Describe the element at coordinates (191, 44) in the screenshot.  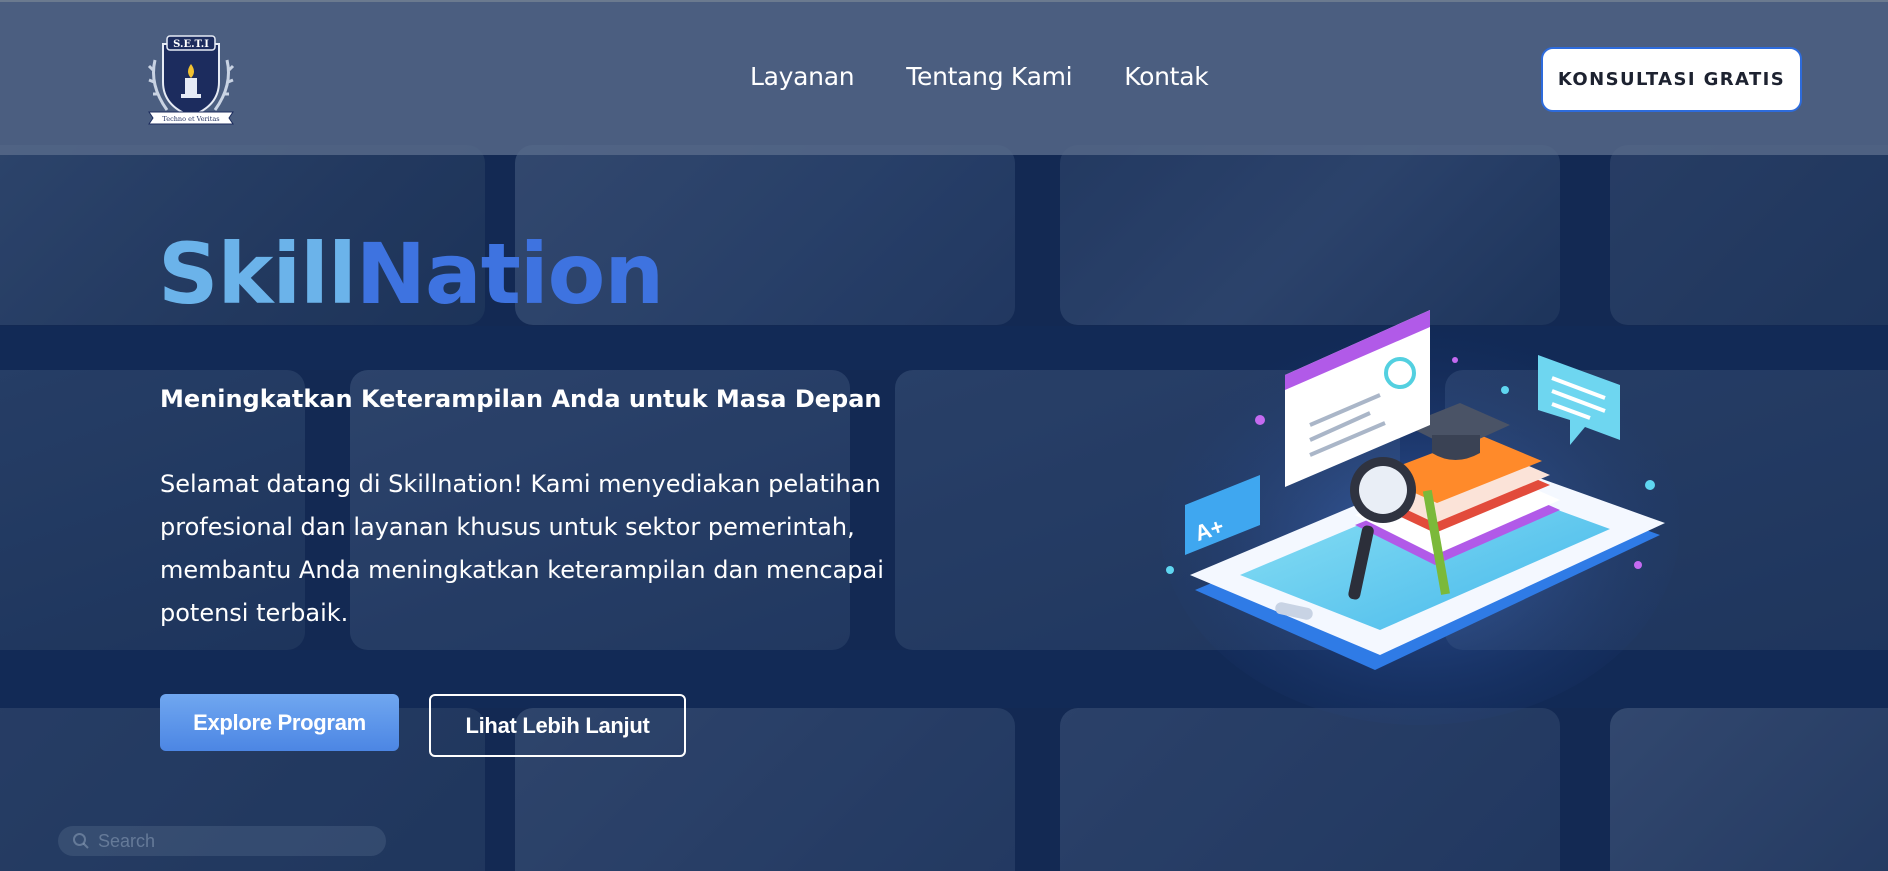
I see `svg-text: S.E.T.I` at that location.